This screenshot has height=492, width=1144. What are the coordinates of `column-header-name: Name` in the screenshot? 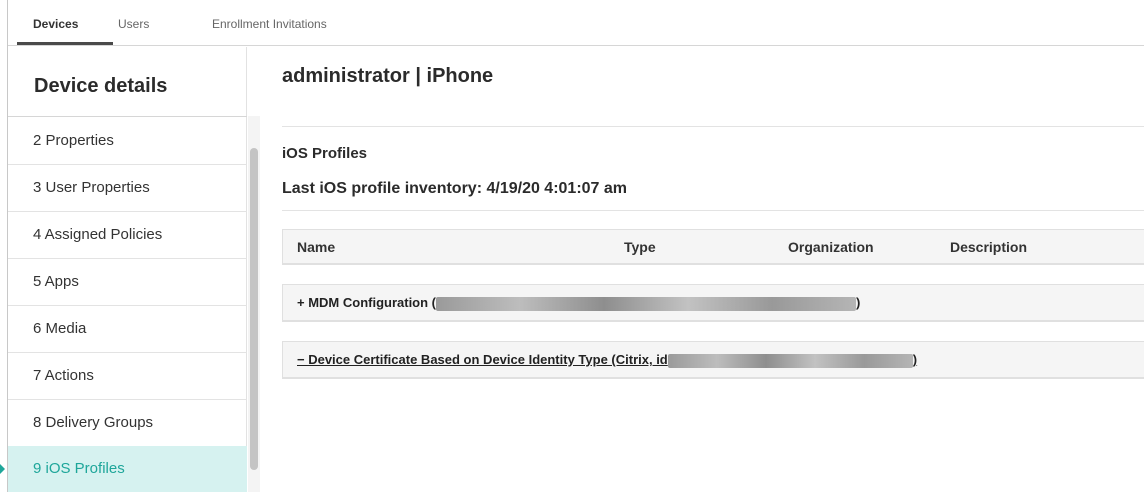 It's located at (316, 247).